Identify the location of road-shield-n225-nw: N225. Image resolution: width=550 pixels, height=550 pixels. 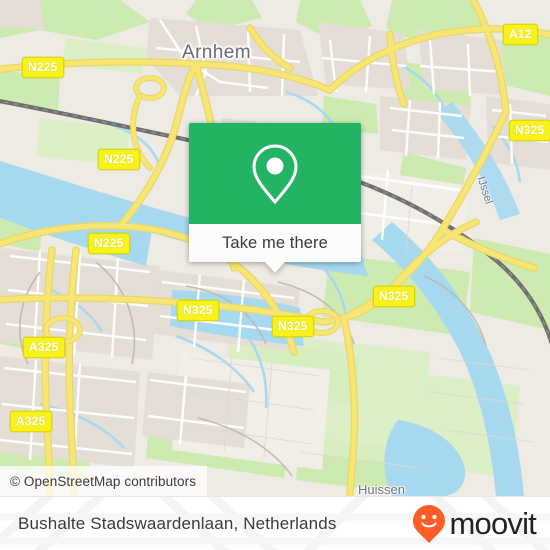
(43, 67).